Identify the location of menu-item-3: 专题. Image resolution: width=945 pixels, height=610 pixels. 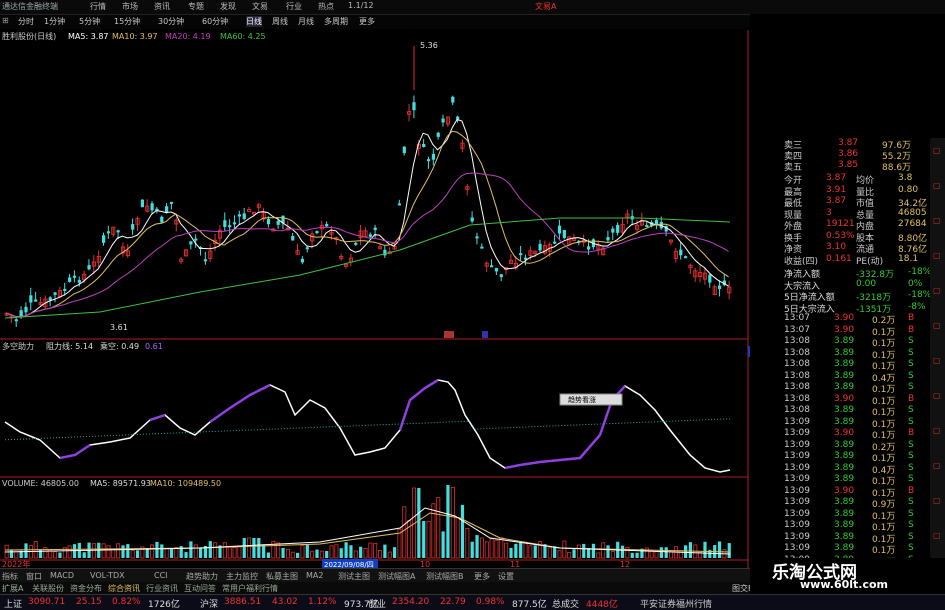
(196, 6).